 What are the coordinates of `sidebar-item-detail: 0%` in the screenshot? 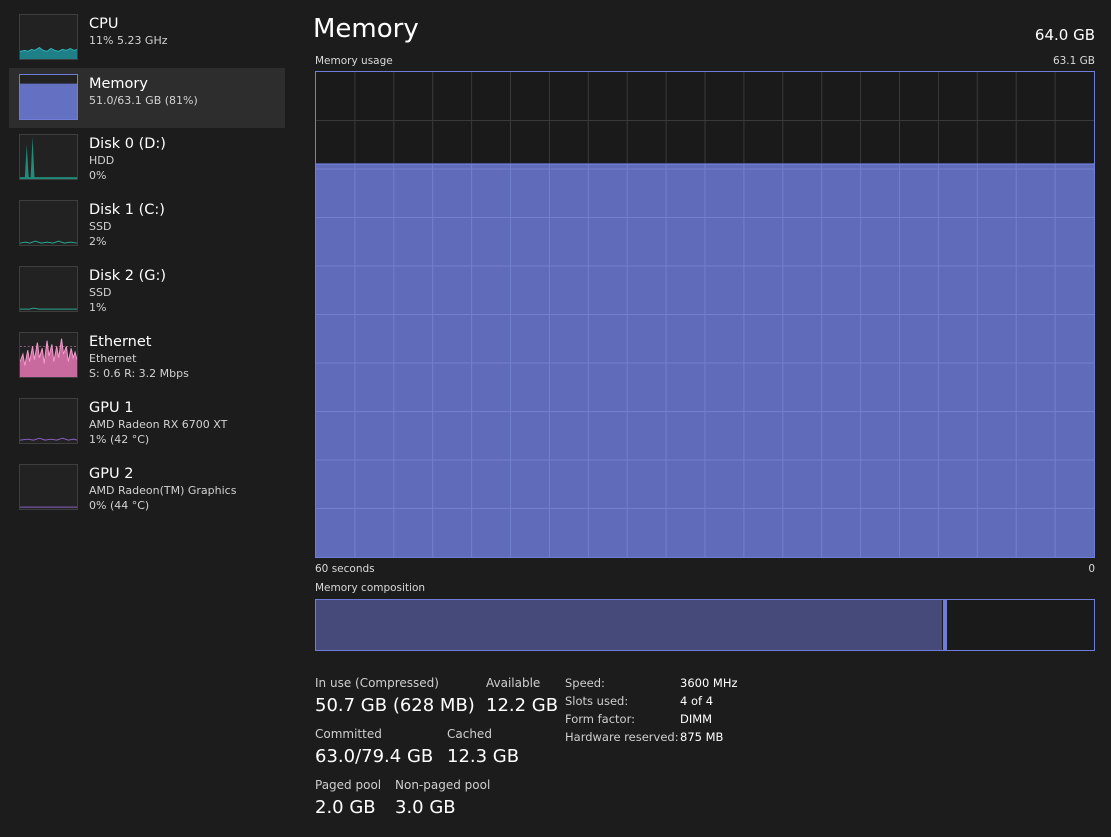 It's located at (98, 175).